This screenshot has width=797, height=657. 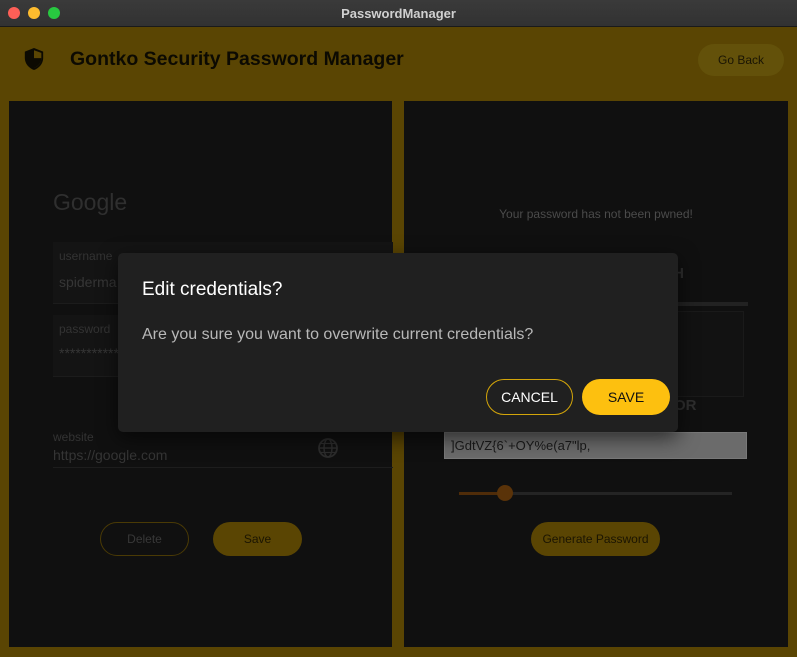 I want to click on shield-icon, so click(x=34, y=59).